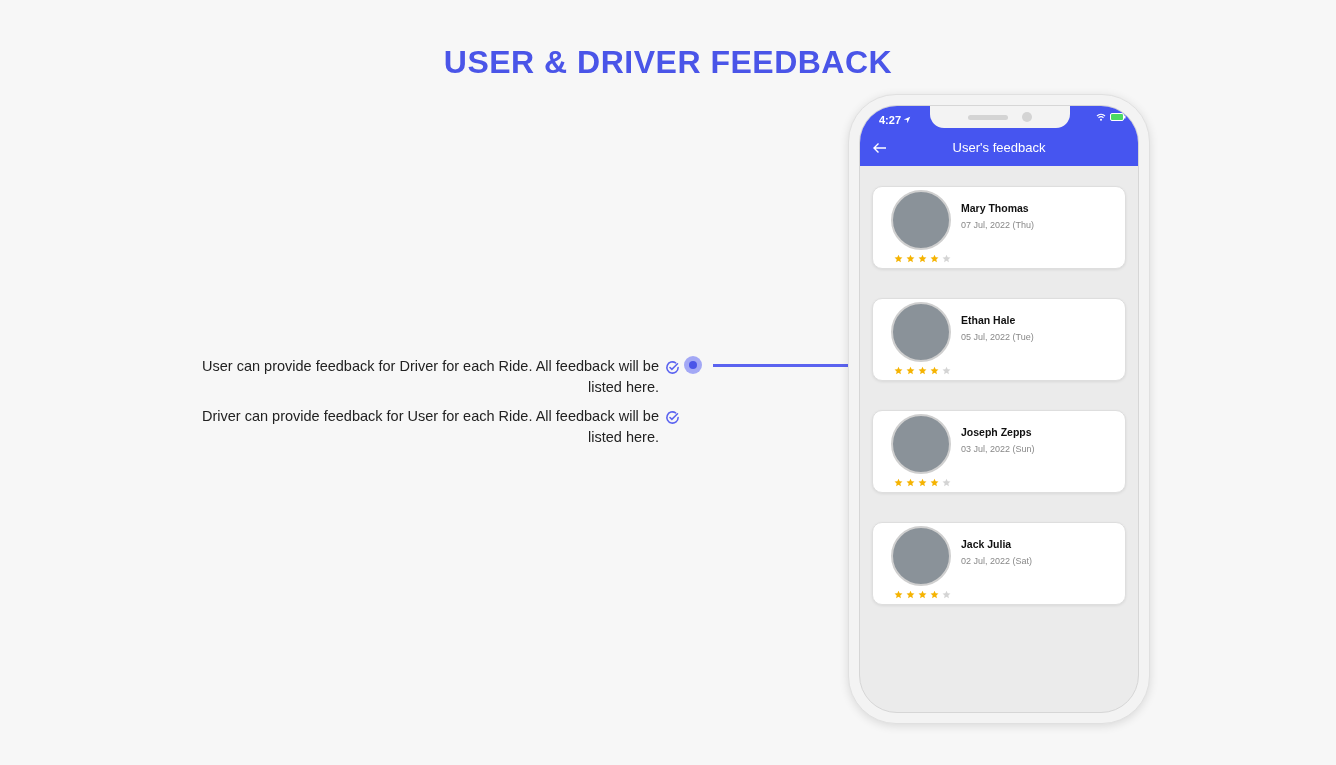  What do you see at coordinates (995, 208) in the screenshot?
I see `reviewer-name: Mary Thomas` at bounding box center [995, 208].